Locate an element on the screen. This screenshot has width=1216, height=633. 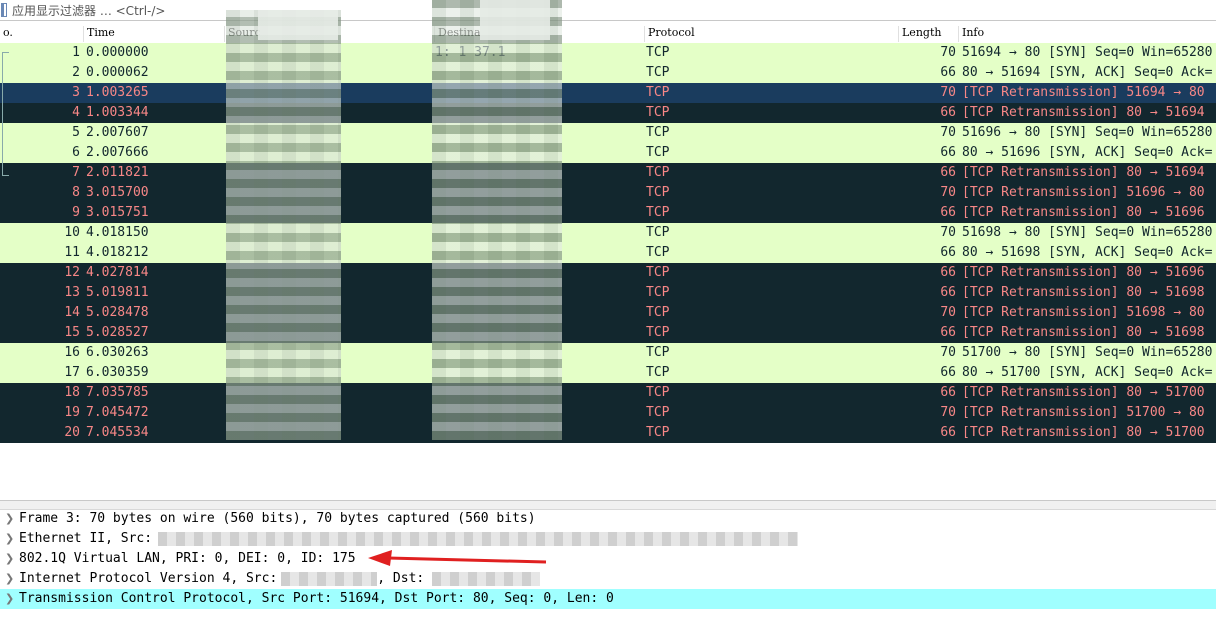
packet-no: 17 is located at coordinates (72, 372).